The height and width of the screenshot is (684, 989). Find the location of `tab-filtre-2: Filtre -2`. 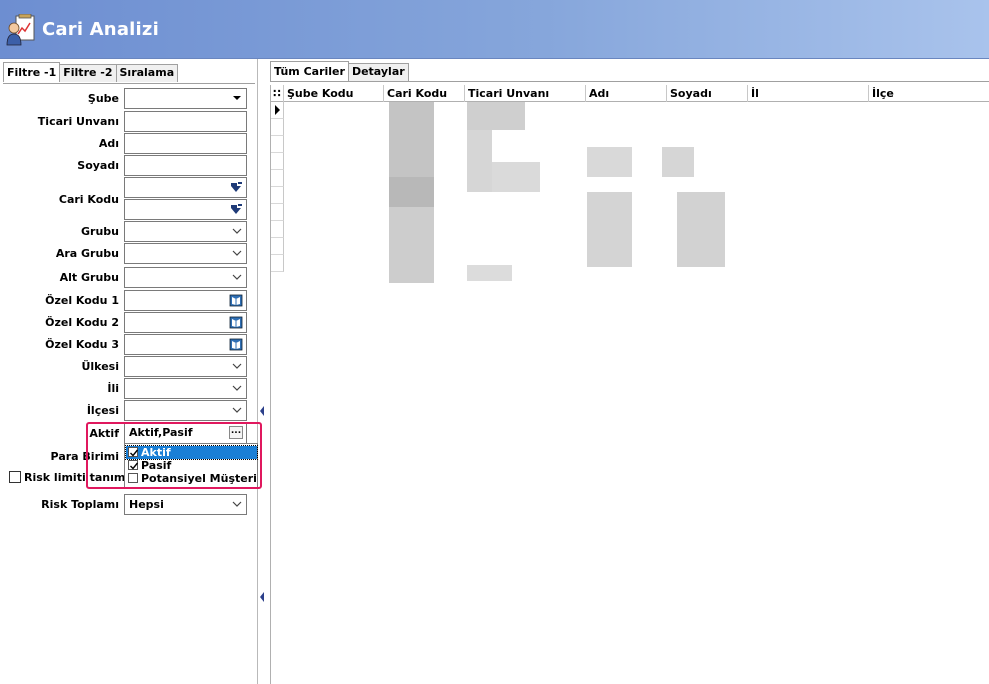

tab-filtre-2: Filtre -2 is located at coordinates (88, 73).